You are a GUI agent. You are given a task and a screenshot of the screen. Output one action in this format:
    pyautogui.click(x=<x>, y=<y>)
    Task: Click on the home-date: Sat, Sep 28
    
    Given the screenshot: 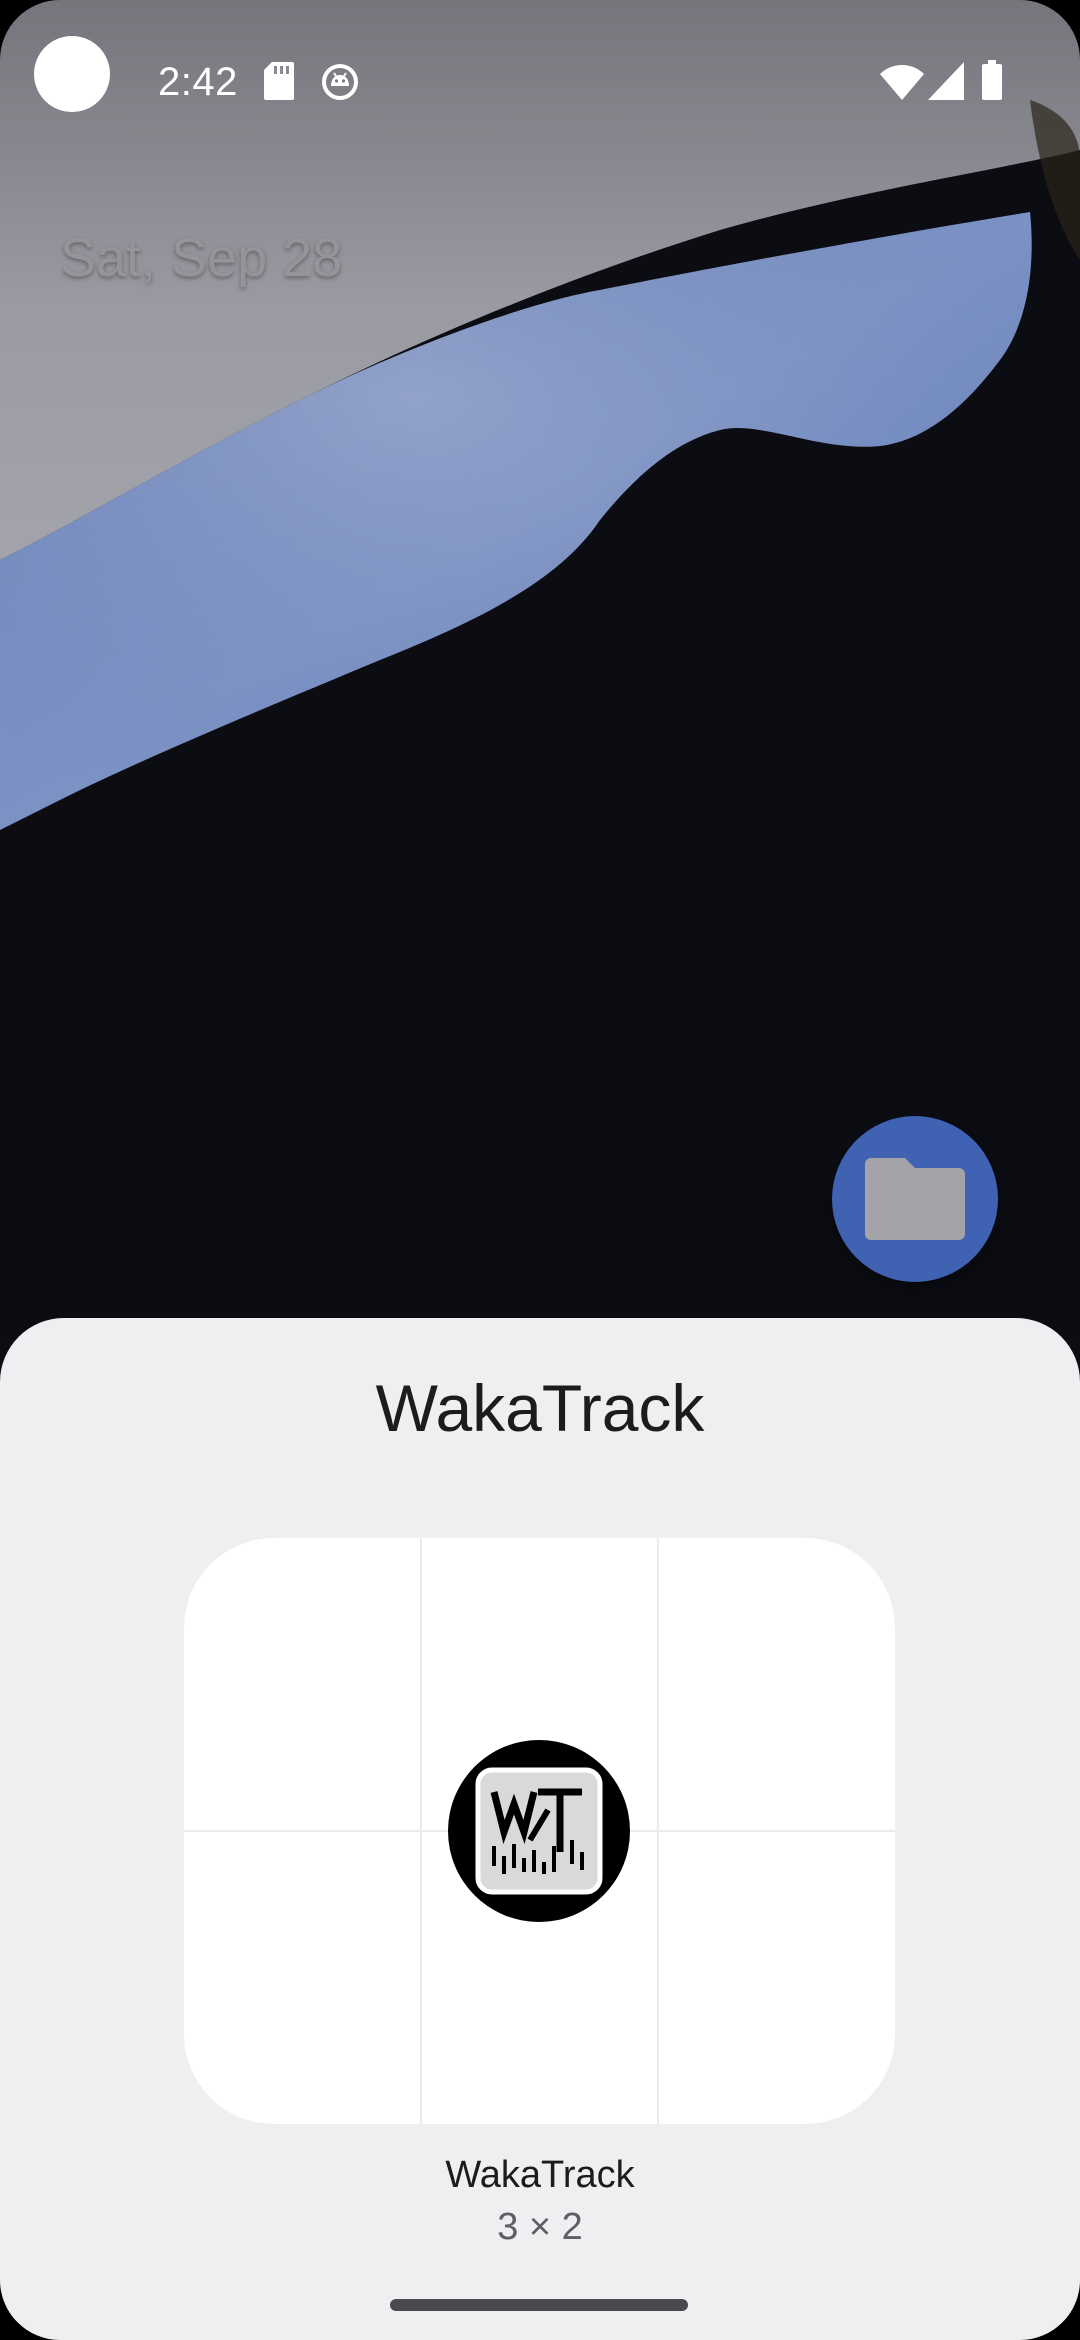 What is the action you would take?
    pyautogui.click(x=201, y=258)
    